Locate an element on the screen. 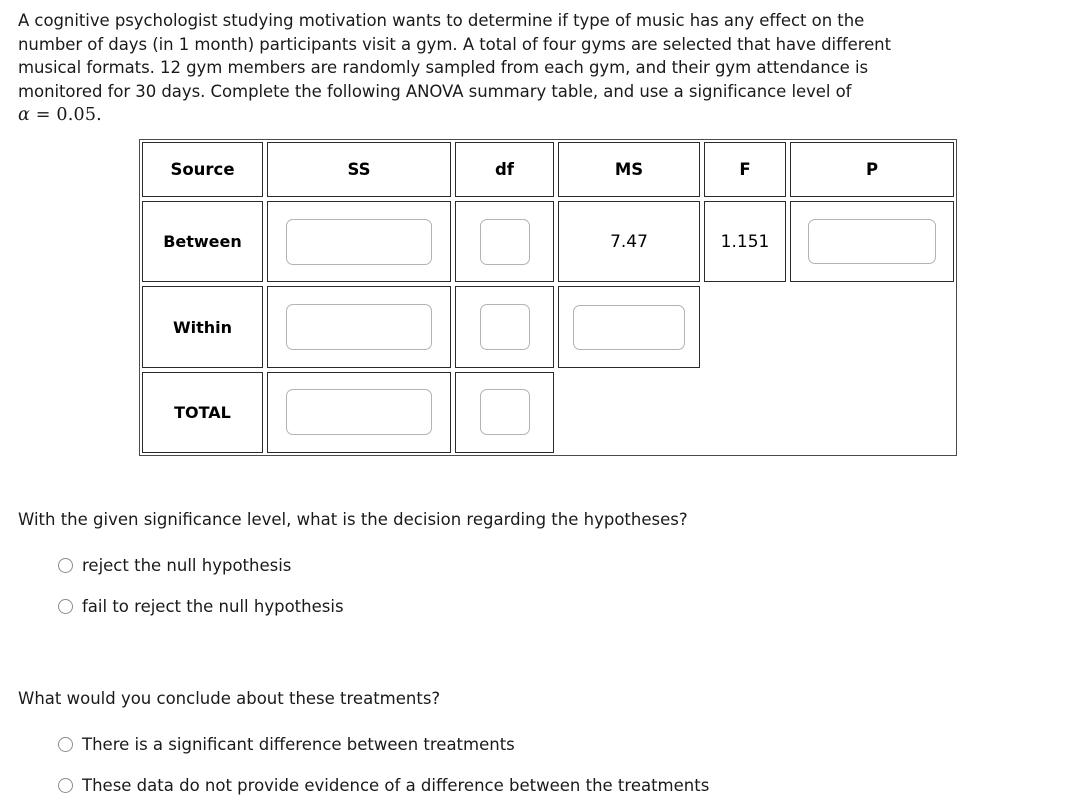 This screenshot has width=1072, height=806. f-total-empty is located at coordinates (745, 412).